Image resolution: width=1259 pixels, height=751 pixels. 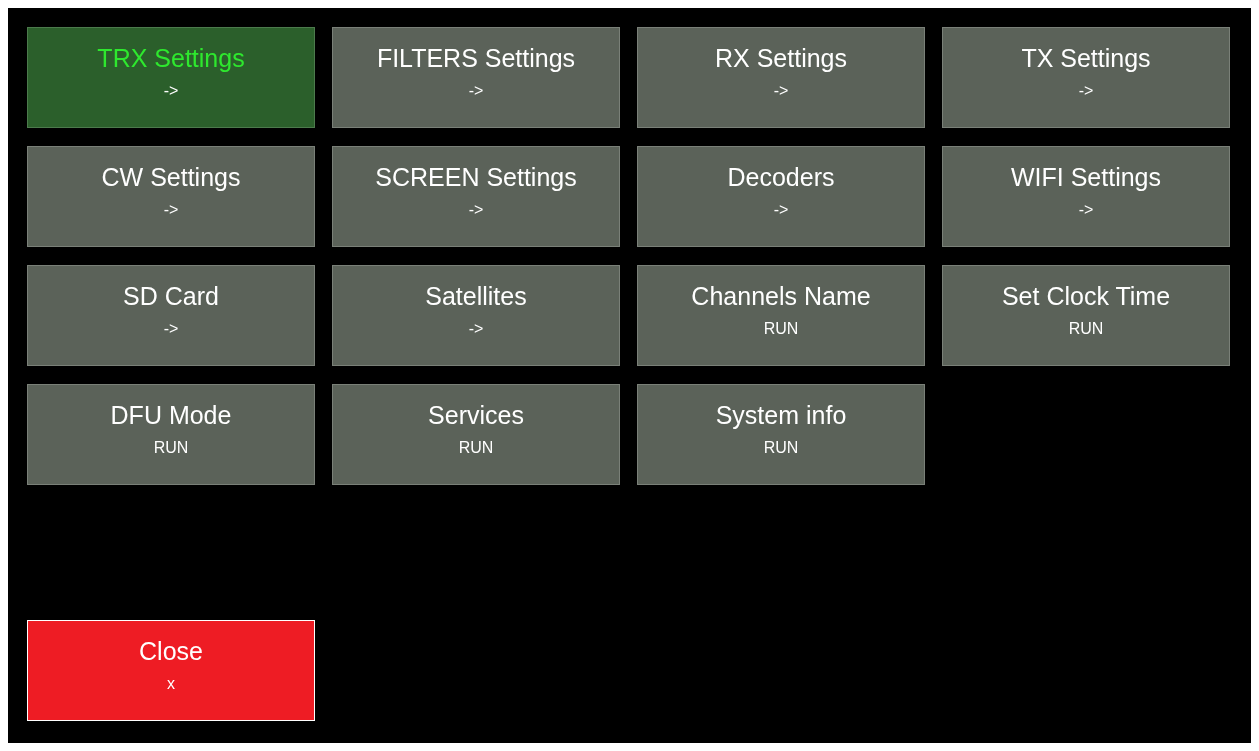 I want to click on menu-tile: TRX Settings ->, so click(x=171, y=77).